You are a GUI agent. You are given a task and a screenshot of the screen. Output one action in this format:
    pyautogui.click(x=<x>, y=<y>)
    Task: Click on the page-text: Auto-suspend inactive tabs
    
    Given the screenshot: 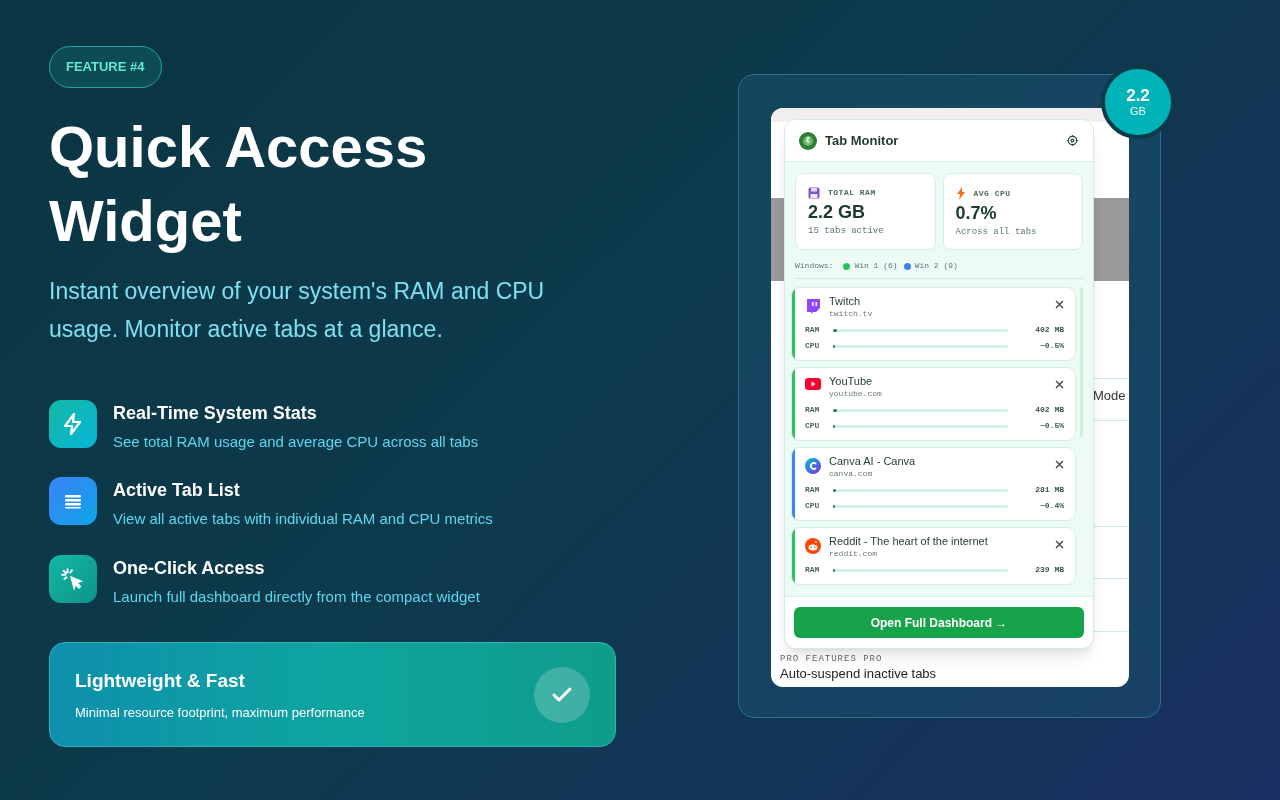 What is the action you would take?
    pyautogui.click(x=858, y=674)
    